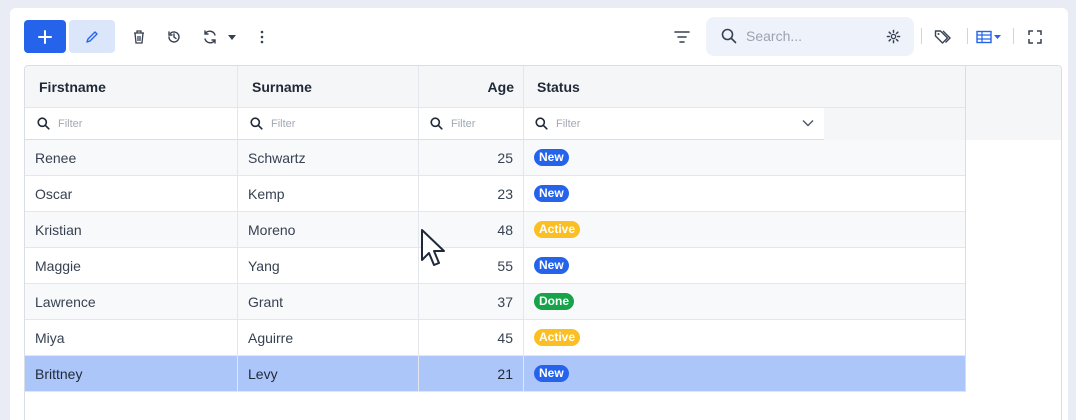 The image size is (1076, 420). I want to click on firstname-text: Lawrence, so click(65, 301).